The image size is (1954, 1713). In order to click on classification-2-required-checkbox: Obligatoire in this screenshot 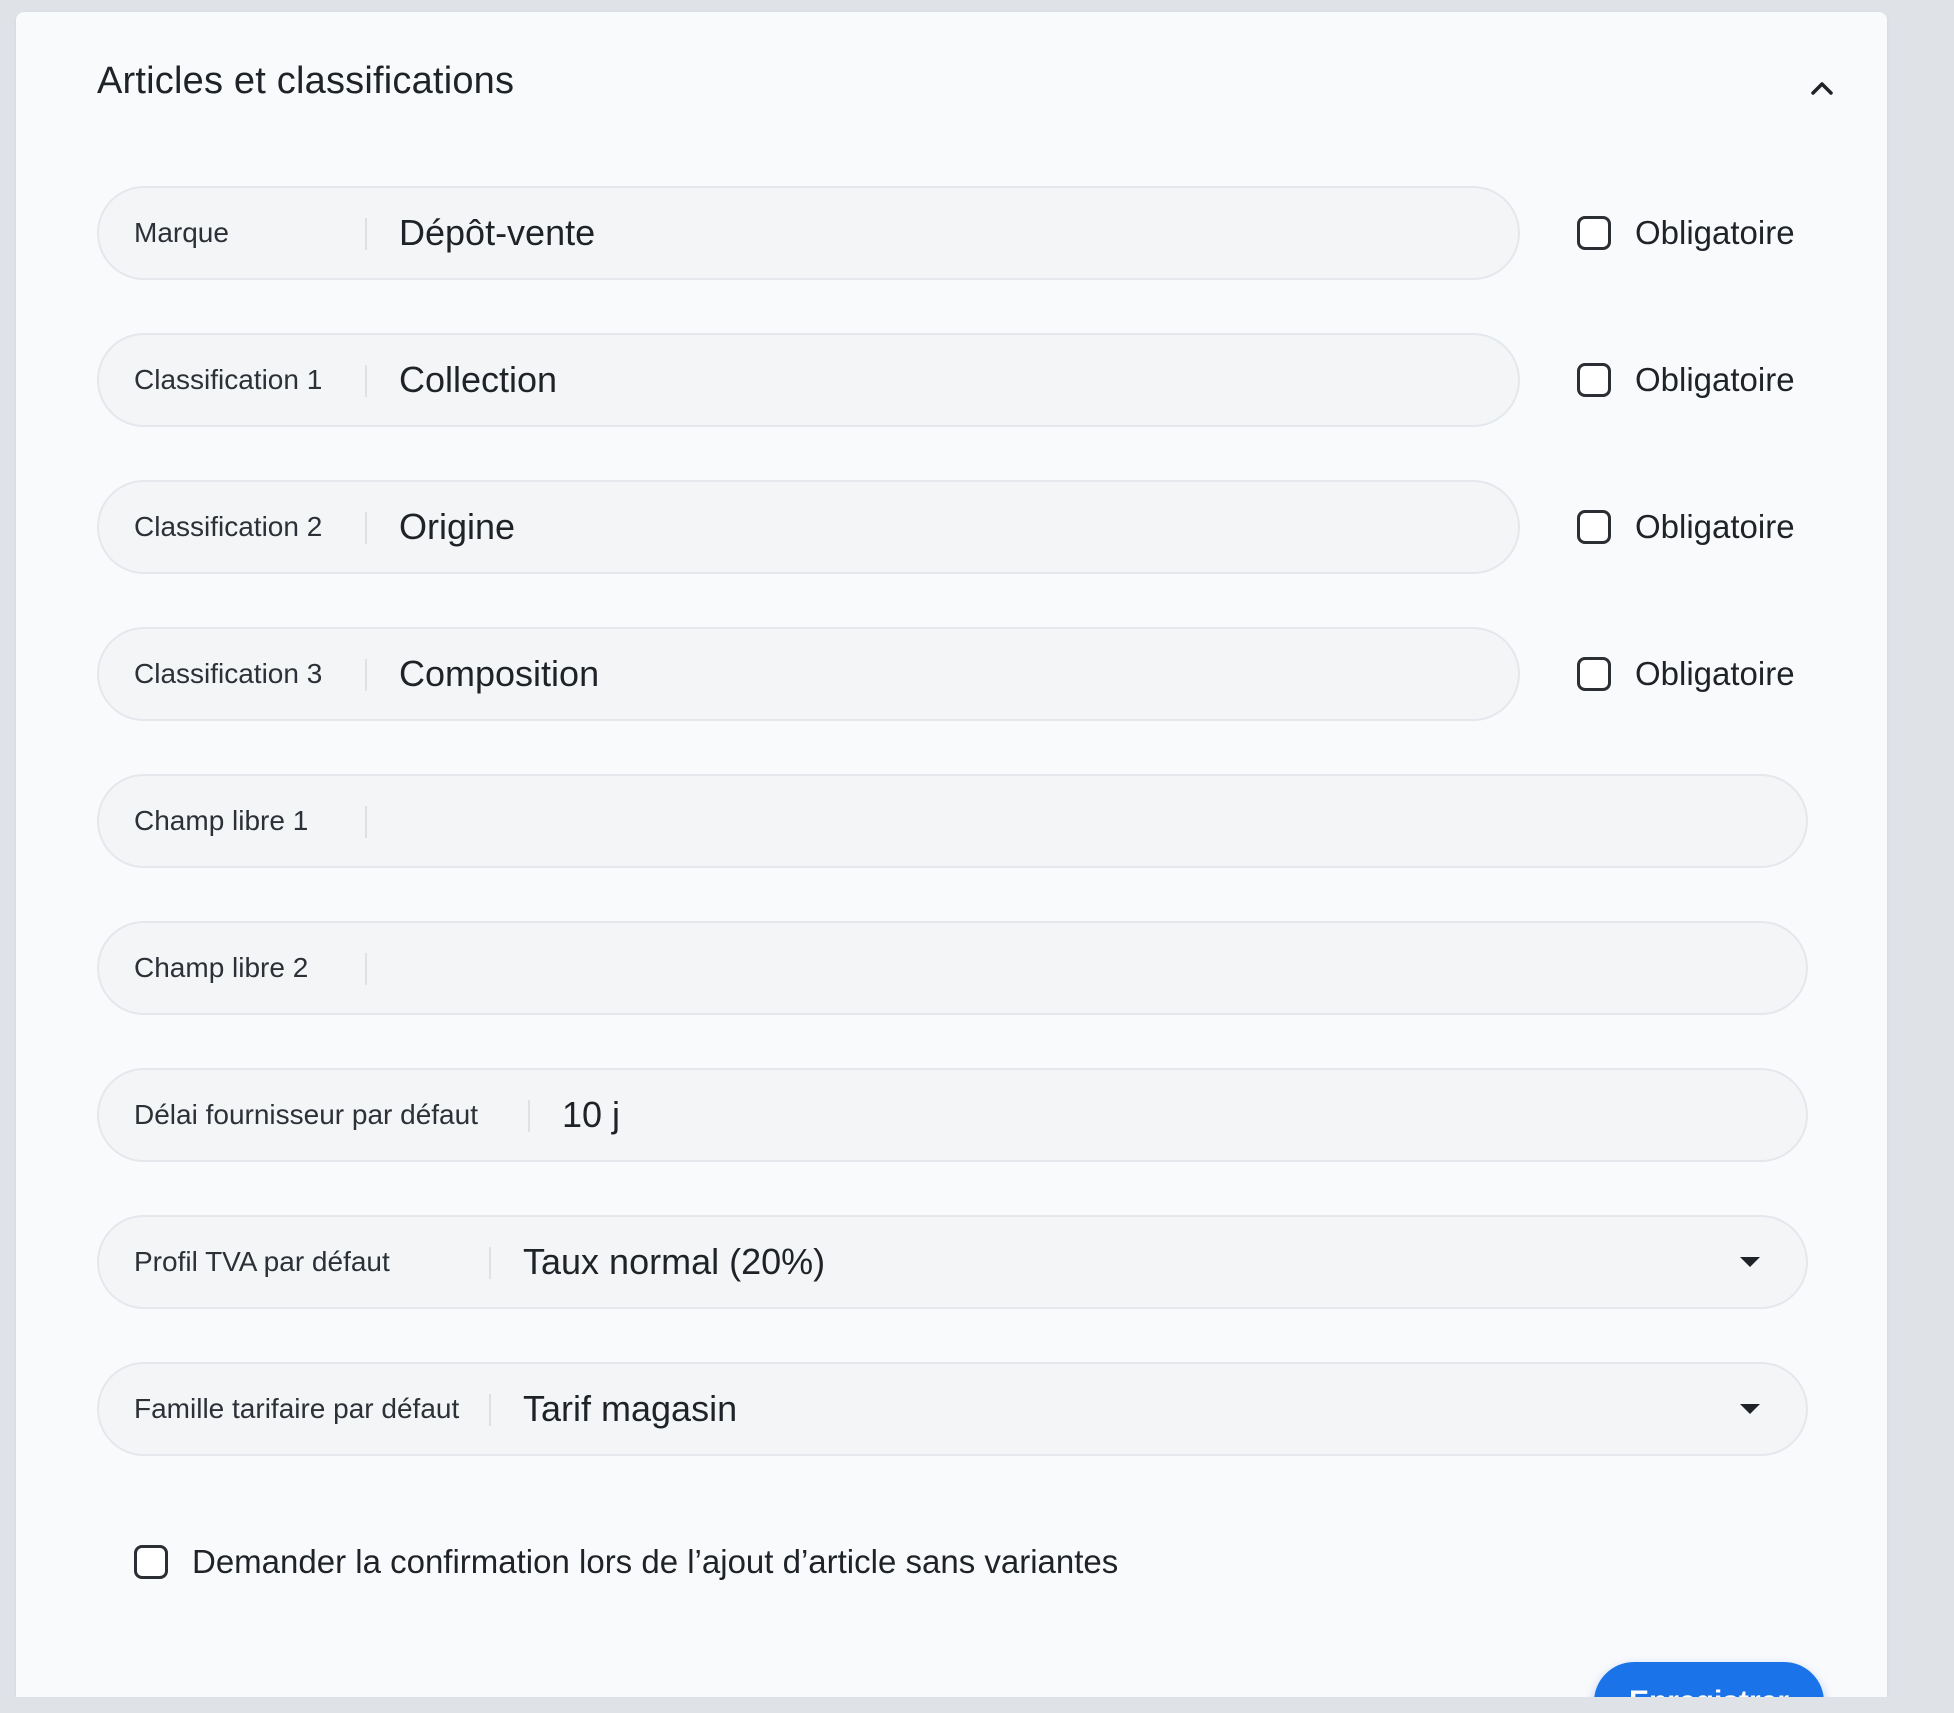, I will do `click(1686, 527)`.